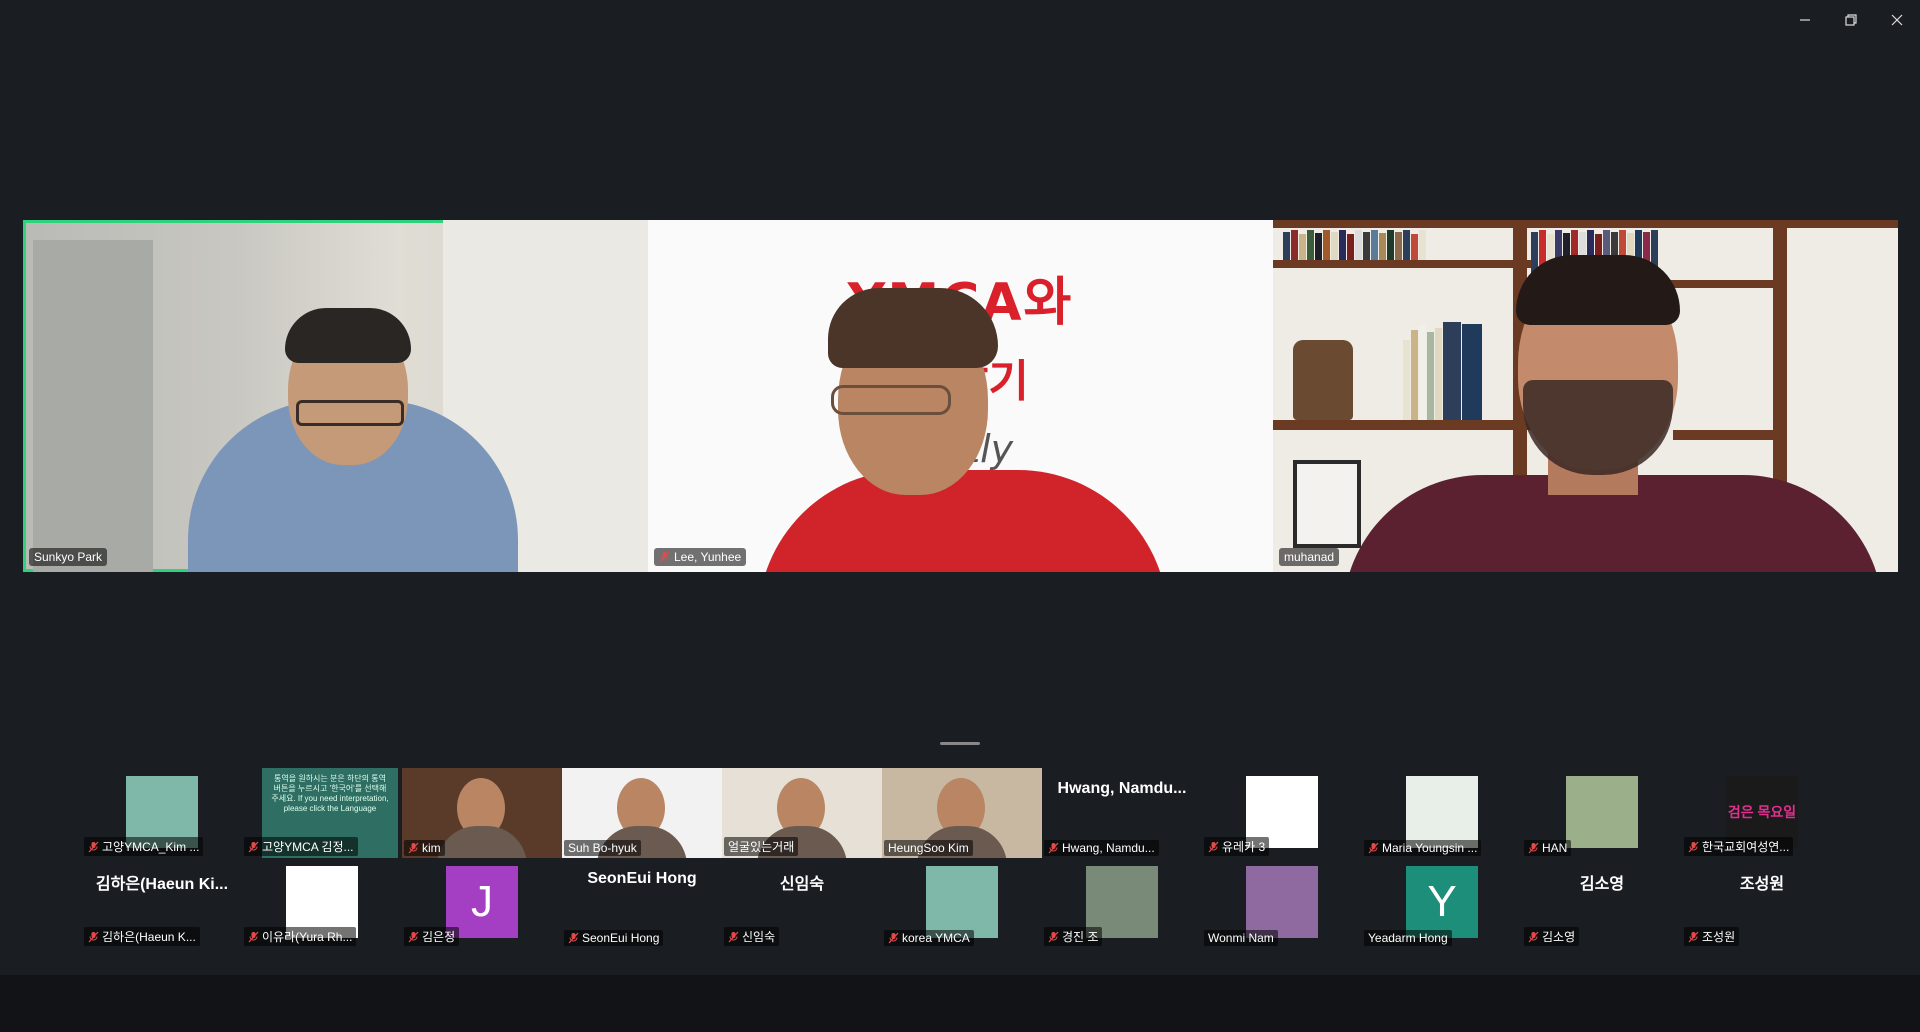  I want to click on participant-tile: korea YMCA, so click(962, 903).